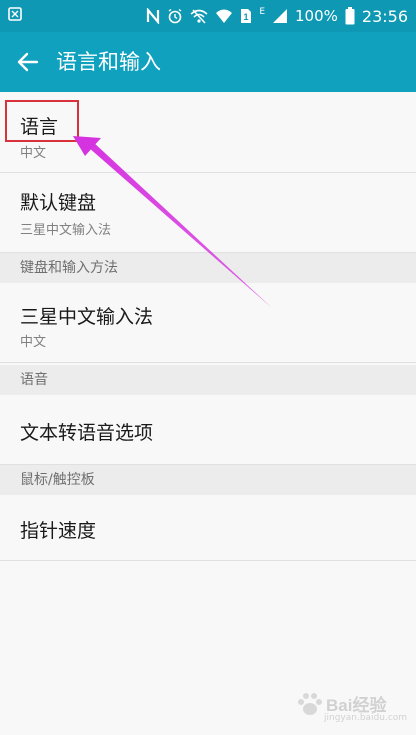 The image size is (416, 735). Describe the element at coordinates (15, 14) in the screenshot. I see `sim-manager-icon` at that location.